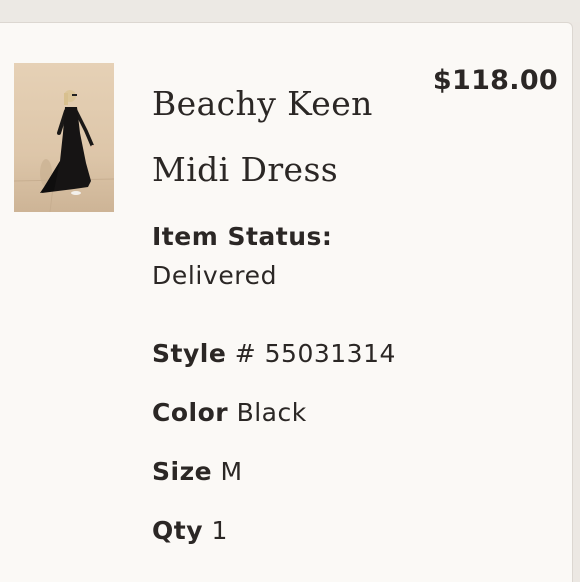 The width and height of the screenshot is (580, 582). What do you see at coordinates (219, 530) in the screenshot?
I see `qty-value: 1` at bounding box center [219, 530].